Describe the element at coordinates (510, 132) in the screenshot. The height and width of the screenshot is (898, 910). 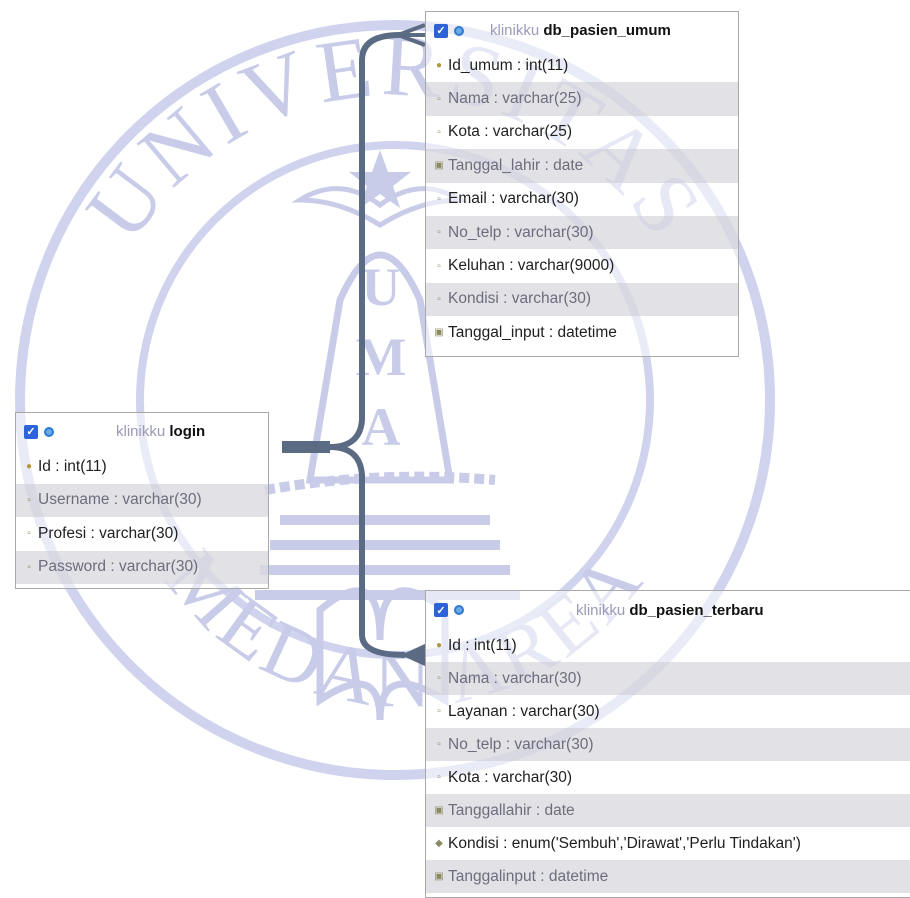
I see `column-label: Kota : varchar(25)` at that location.